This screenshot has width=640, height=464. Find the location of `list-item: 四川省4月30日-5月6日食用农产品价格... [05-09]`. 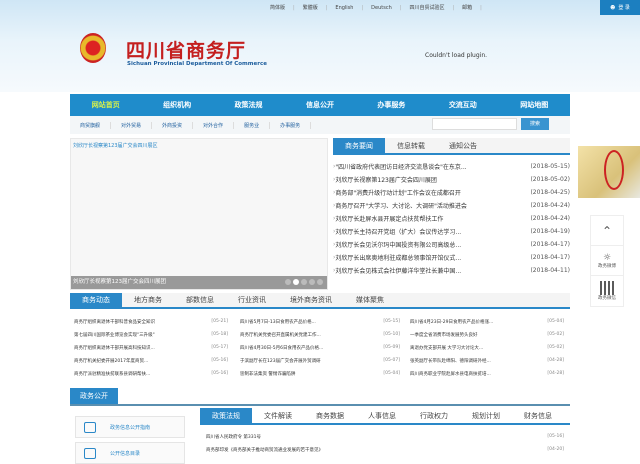

list-item: 四川省4月30日-5月6日食用农产品价格... [05-09] is located at coordinates (323, 347).